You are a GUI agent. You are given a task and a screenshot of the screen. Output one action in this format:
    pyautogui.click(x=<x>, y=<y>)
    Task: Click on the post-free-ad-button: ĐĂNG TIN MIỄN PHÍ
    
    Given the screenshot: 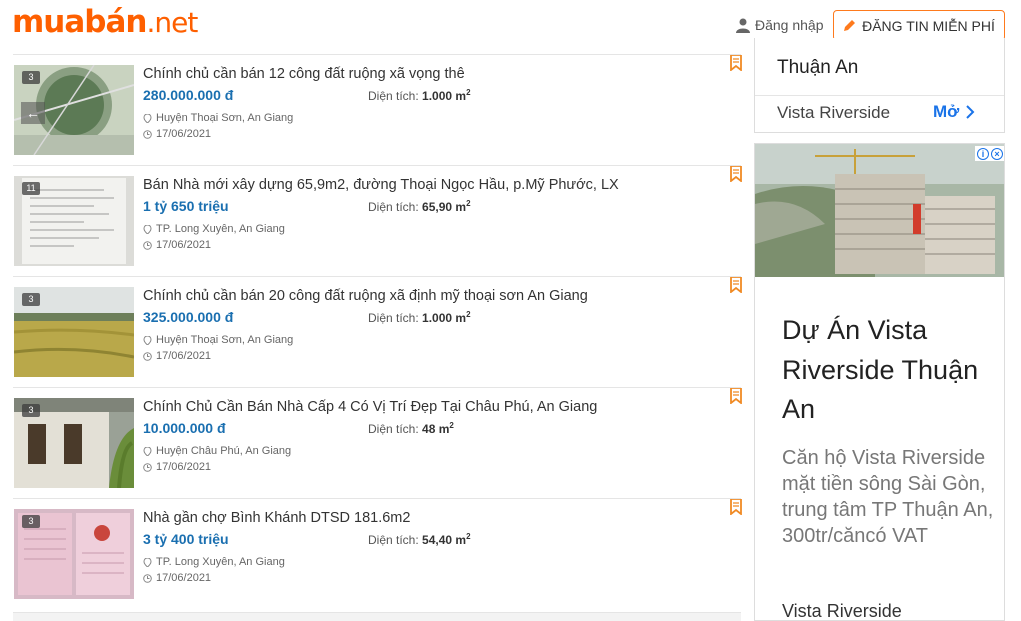 What is the action you would take?
    pyautogui.click(x=919, y=25)
    